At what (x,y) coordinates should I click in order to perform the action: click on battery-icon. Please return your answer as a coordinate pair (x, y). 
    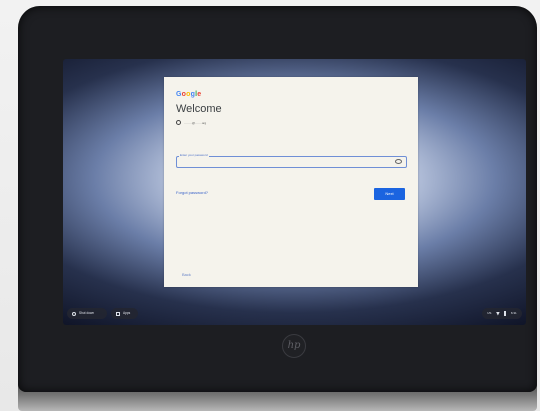
    Looking at the image, I should click on (505, 313).